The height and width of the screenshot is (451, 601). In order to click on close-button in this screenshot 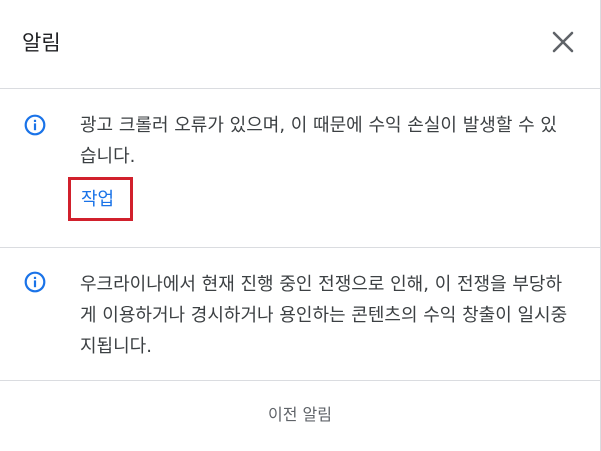, I will do `click(563, 42)`.